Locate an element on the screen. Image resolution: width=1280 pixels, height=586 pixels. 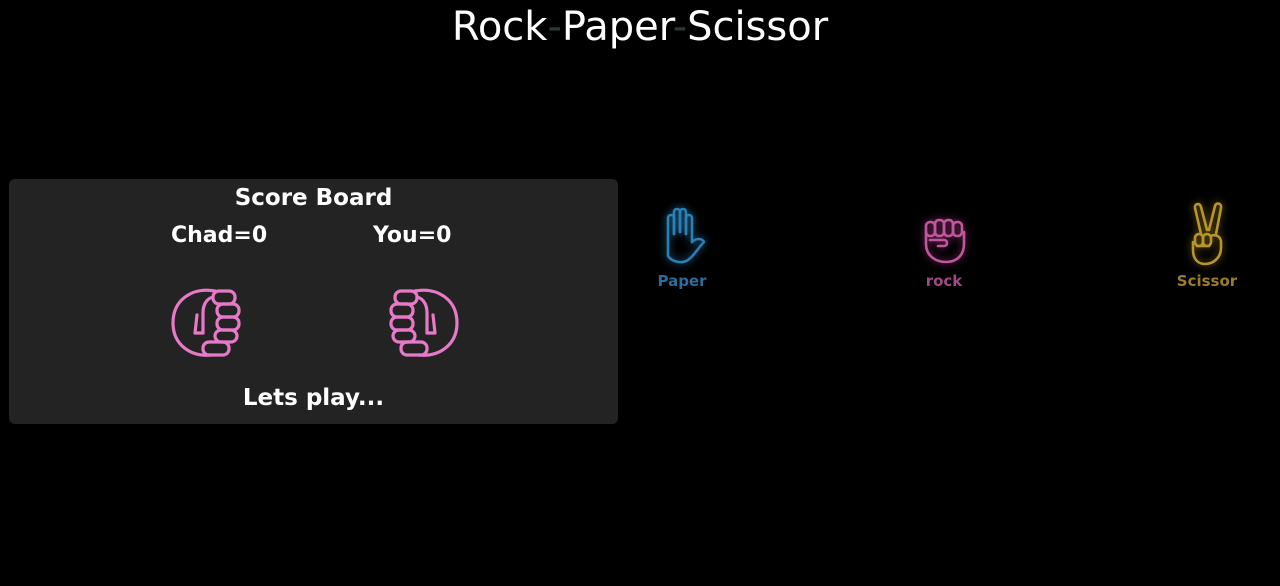
choice-paper-button: Paper is located at coordinates (682, 245).